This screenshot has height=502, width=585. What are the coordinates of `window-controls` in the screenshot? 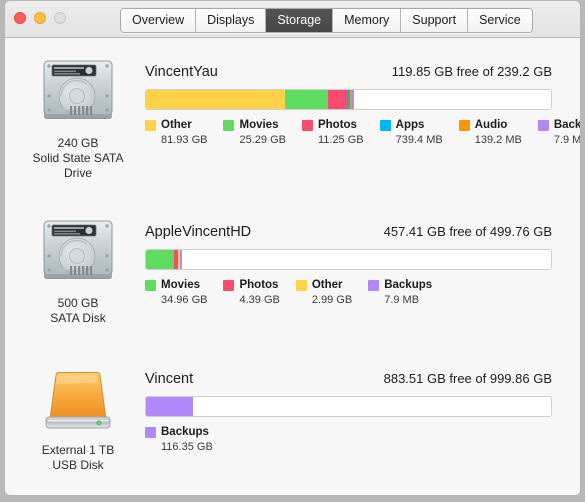 It's located at (40, 18).